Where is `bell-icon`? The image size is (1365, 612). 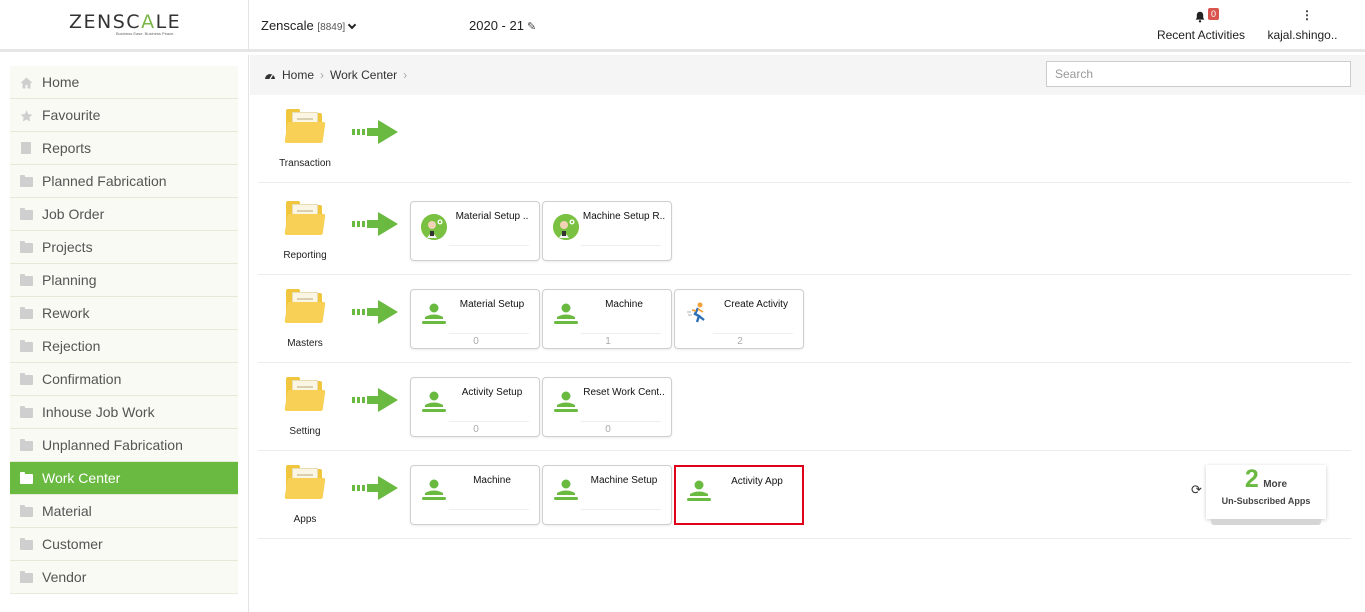 bell-icon is located at coordinates (1200, 17).